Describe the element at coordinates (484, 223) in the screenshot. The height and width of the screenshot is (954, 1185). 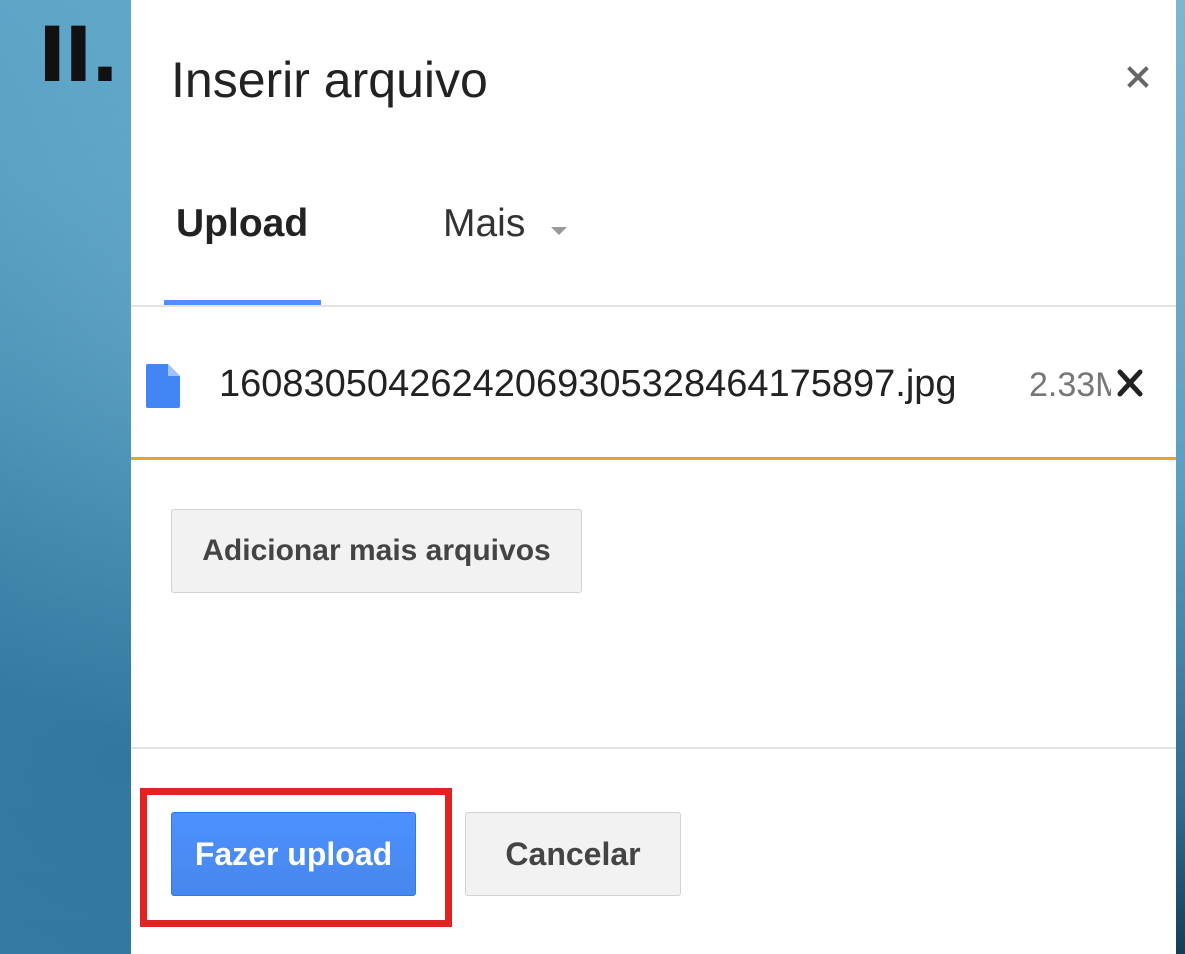
I see `tab-more-label: Mais` at that location.